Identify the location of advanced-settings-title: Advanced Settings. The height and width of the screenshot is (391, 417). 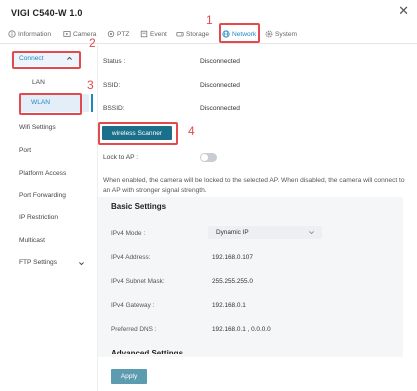
(147, 351).